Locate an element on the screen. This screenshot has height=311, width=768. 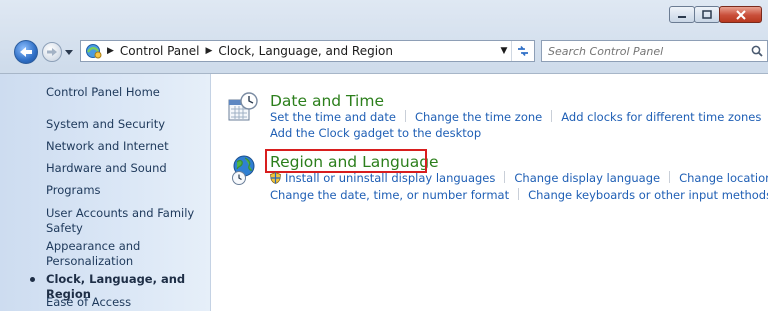
forward-arrow-icon is located at coordinates (52, 52).